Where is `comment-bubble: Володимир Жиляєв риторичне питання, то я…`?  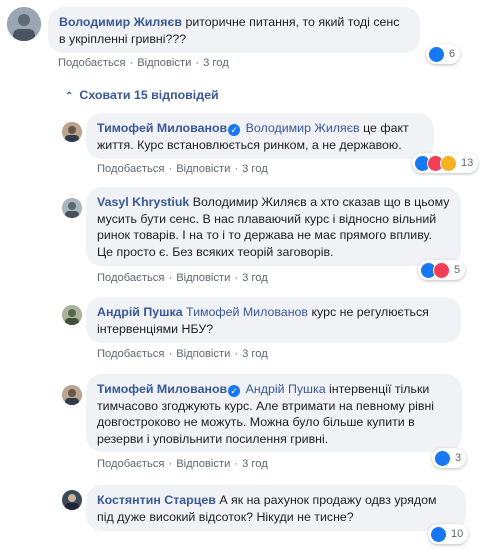
comment-bubble: Володимир Жиляєв риторичне питання, то я… is located at coordinates (234, 30).